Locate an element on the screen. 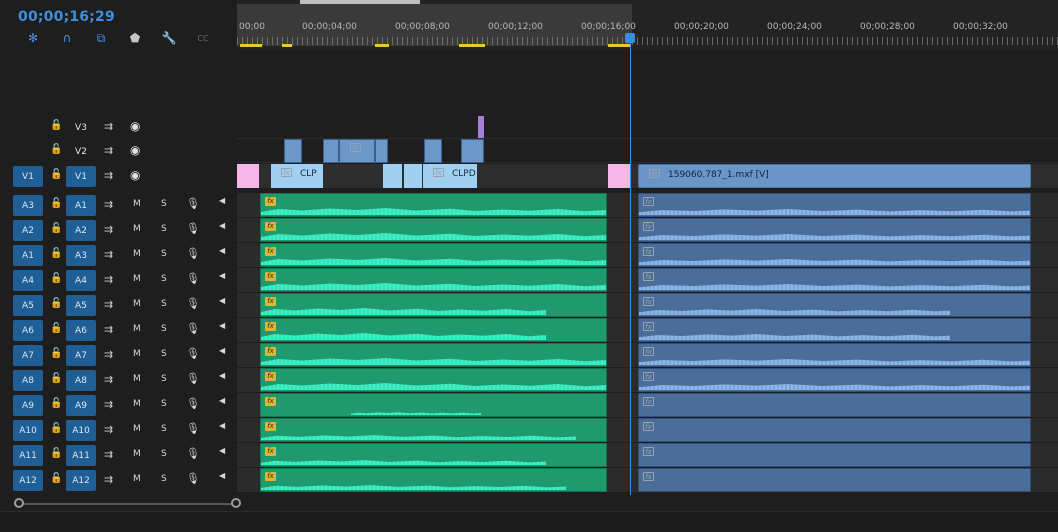 The width and height of the screenshot is (1058, 532). v2-clip: fx is located at coordinates (357, 151).